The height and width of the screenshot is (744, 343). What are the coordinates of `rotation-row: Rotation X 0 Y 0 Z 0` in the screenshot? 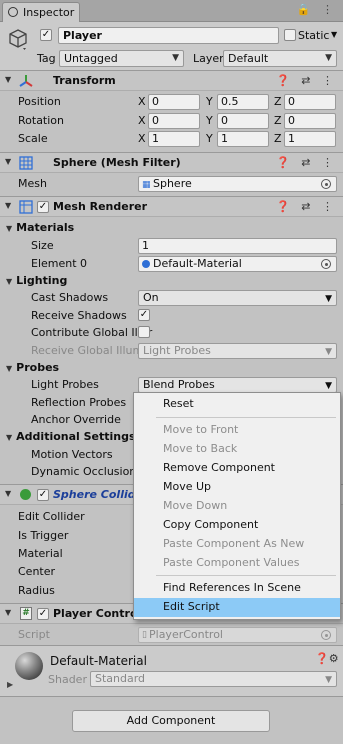 It's located at (171, 121).